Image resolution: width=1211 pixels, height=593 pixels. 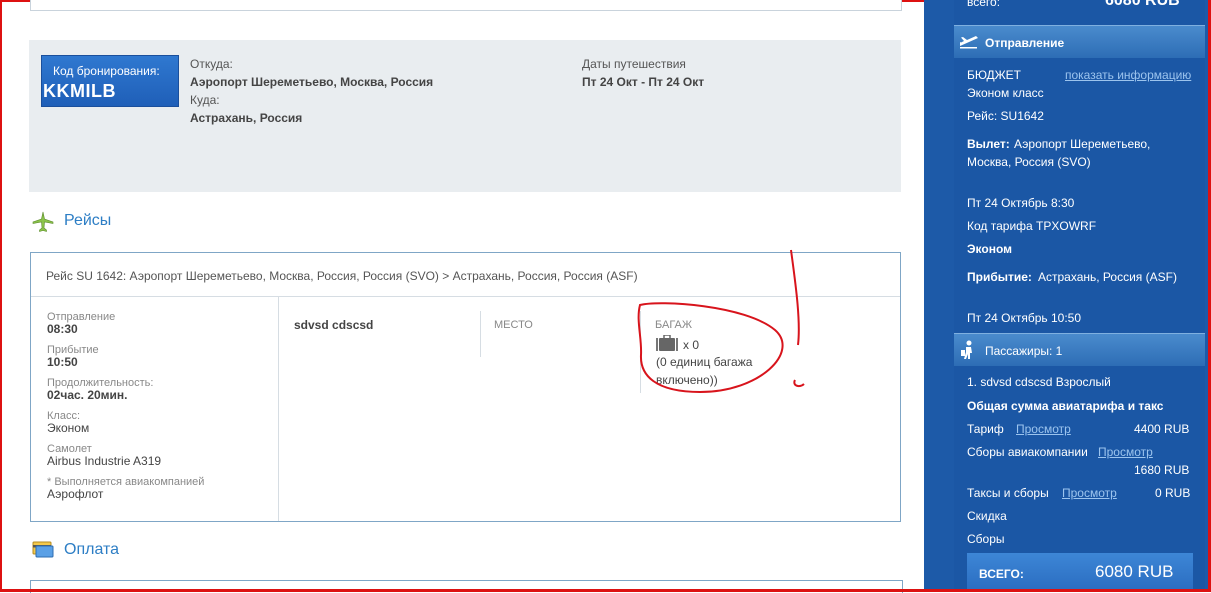 What do you see at coordinates (88, 220) in the screenshot?
I see `flights-section-title: Рейсы` at bounding box center [88, 220].